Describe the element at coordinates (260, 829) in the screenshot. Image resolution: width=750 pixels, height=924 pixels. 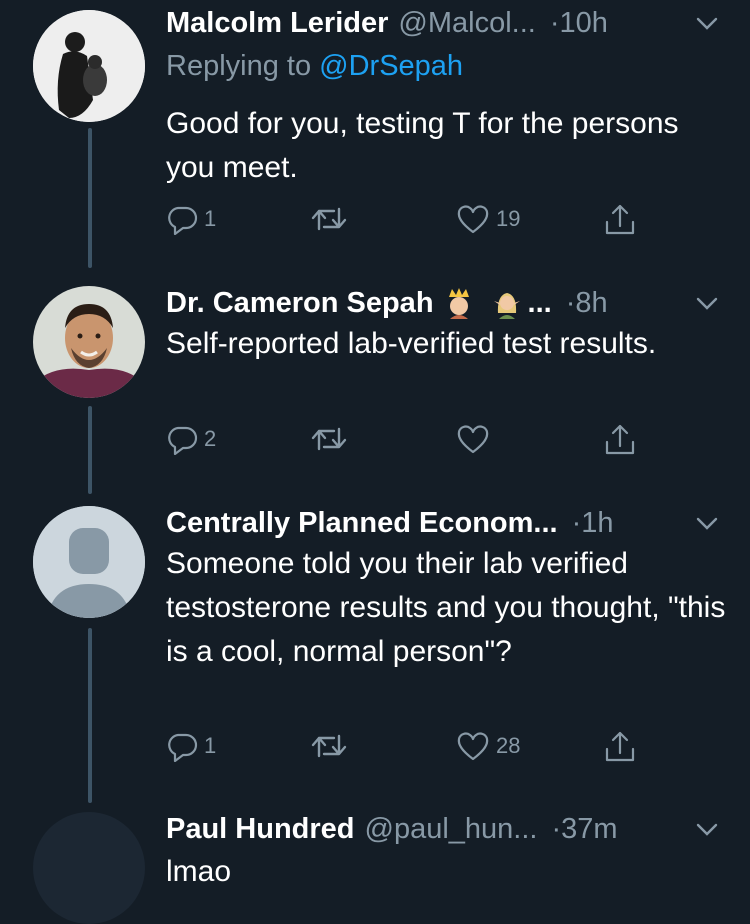
I see `author-name: Paul Hundred` at that location.